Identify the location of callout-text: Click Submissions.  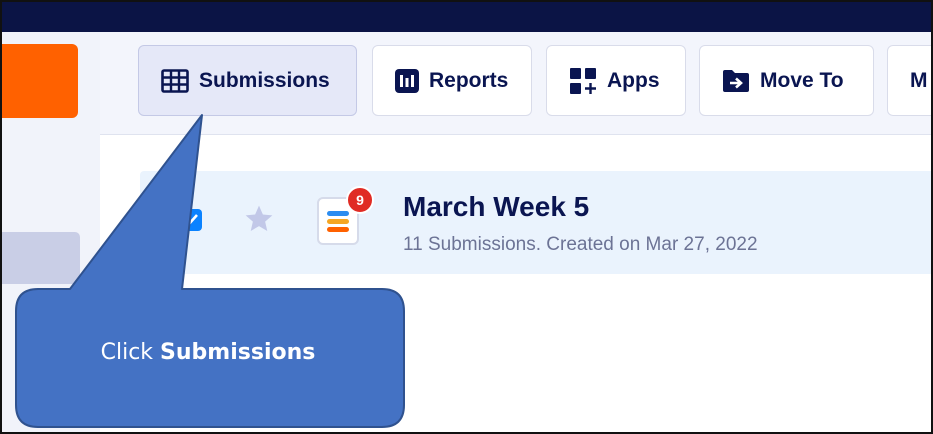
(208, 352).